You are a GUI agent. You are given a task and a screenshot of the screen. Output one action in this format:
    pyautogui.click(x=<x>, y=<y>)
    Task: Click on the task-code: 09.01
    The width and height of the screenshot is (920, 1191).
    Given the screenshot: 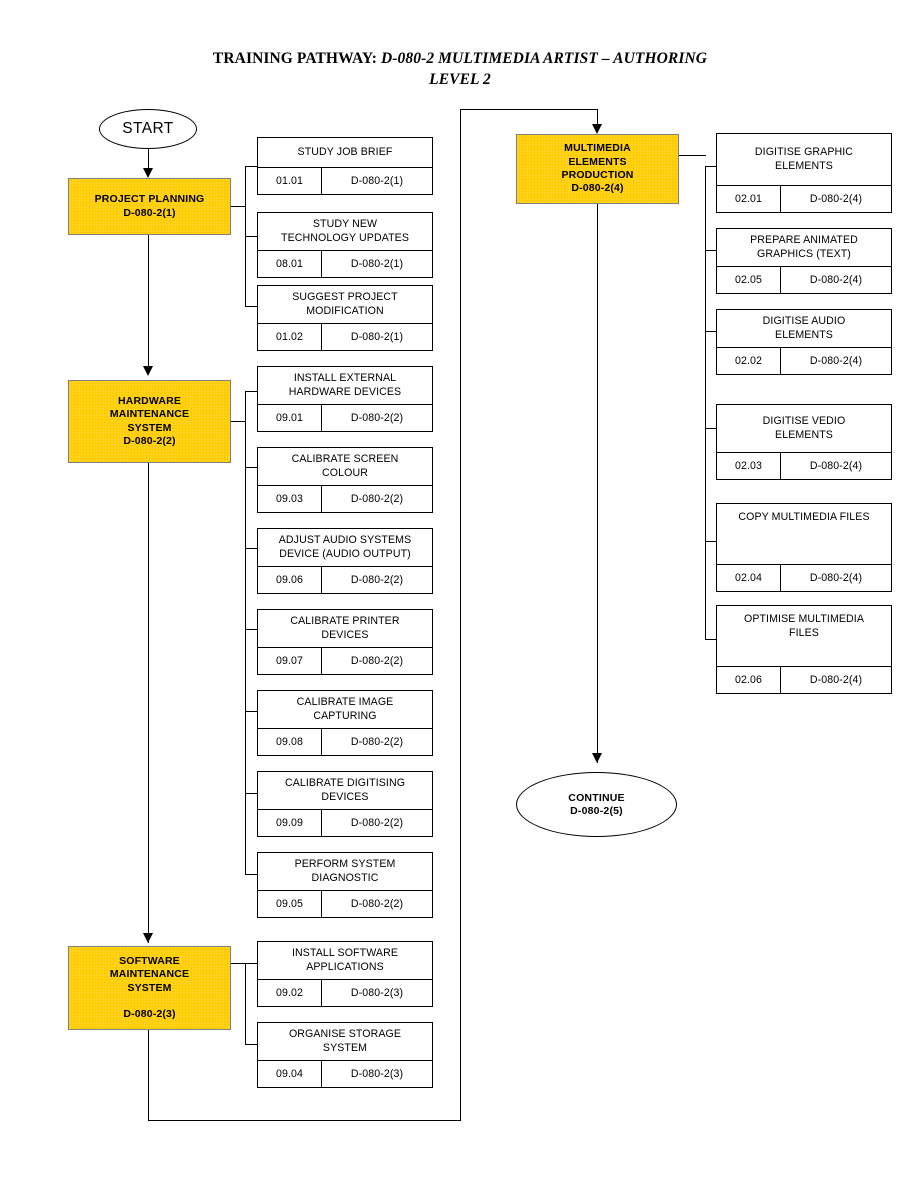 What is the action you would take?
    pyautogui.click(x=290, y=418)
    